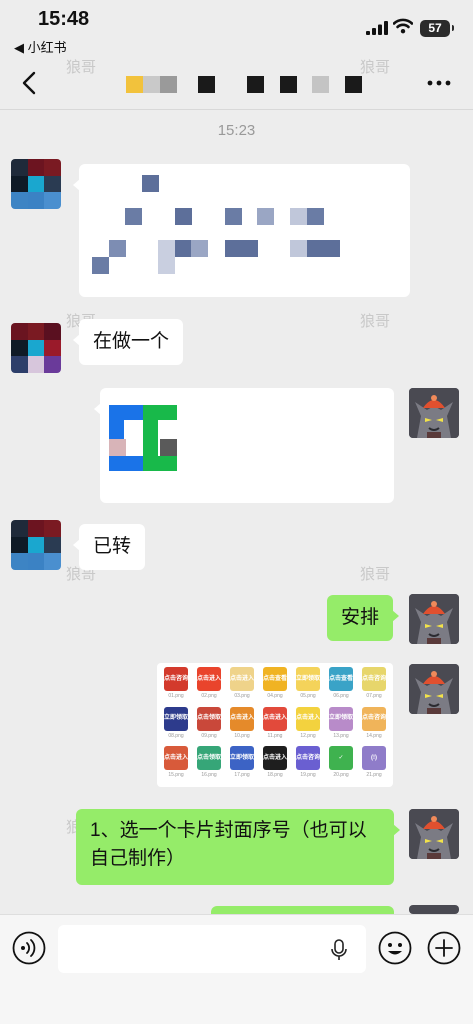 This screenshot has width=473, height=1024. Describe the element at coordinates (339, 950) in the screenshot. I see `mic-icon` at that location.